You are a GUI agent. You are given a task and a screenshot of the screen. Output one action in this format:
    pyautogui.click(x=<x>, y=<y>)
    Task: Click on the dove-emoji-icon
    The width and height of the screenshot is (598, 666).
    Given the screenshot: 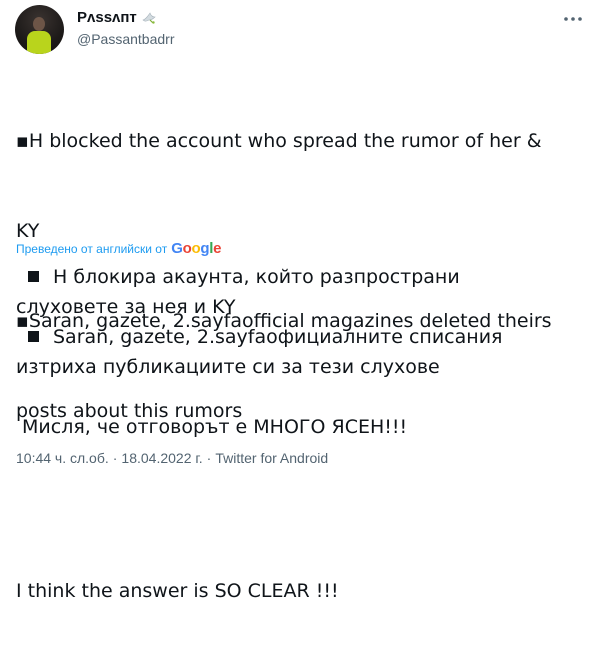 What is the action you would take?
    pyautogui.click(x=149, y=18)
    